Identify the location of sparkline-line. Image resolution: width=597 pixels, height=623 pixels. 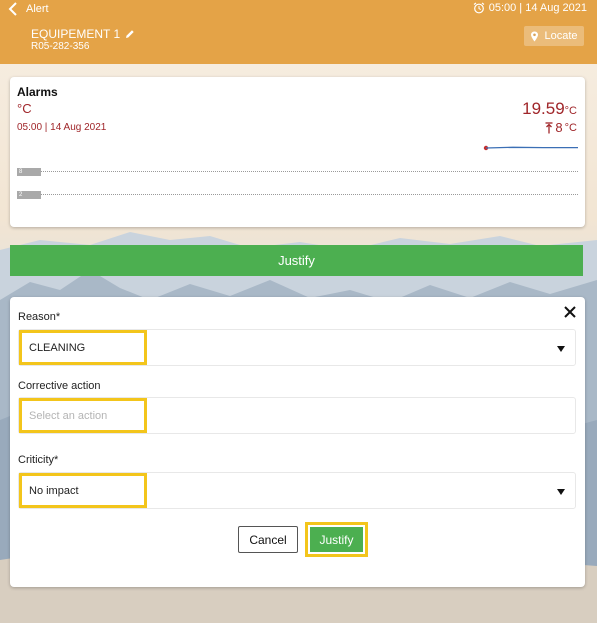
(531, 147).